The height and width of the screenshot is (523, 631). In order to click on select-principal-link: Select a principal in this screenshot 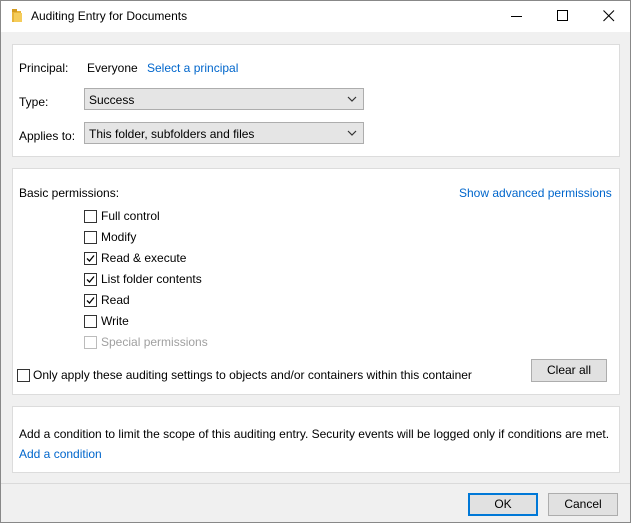, I will do `click(192, 68)`.